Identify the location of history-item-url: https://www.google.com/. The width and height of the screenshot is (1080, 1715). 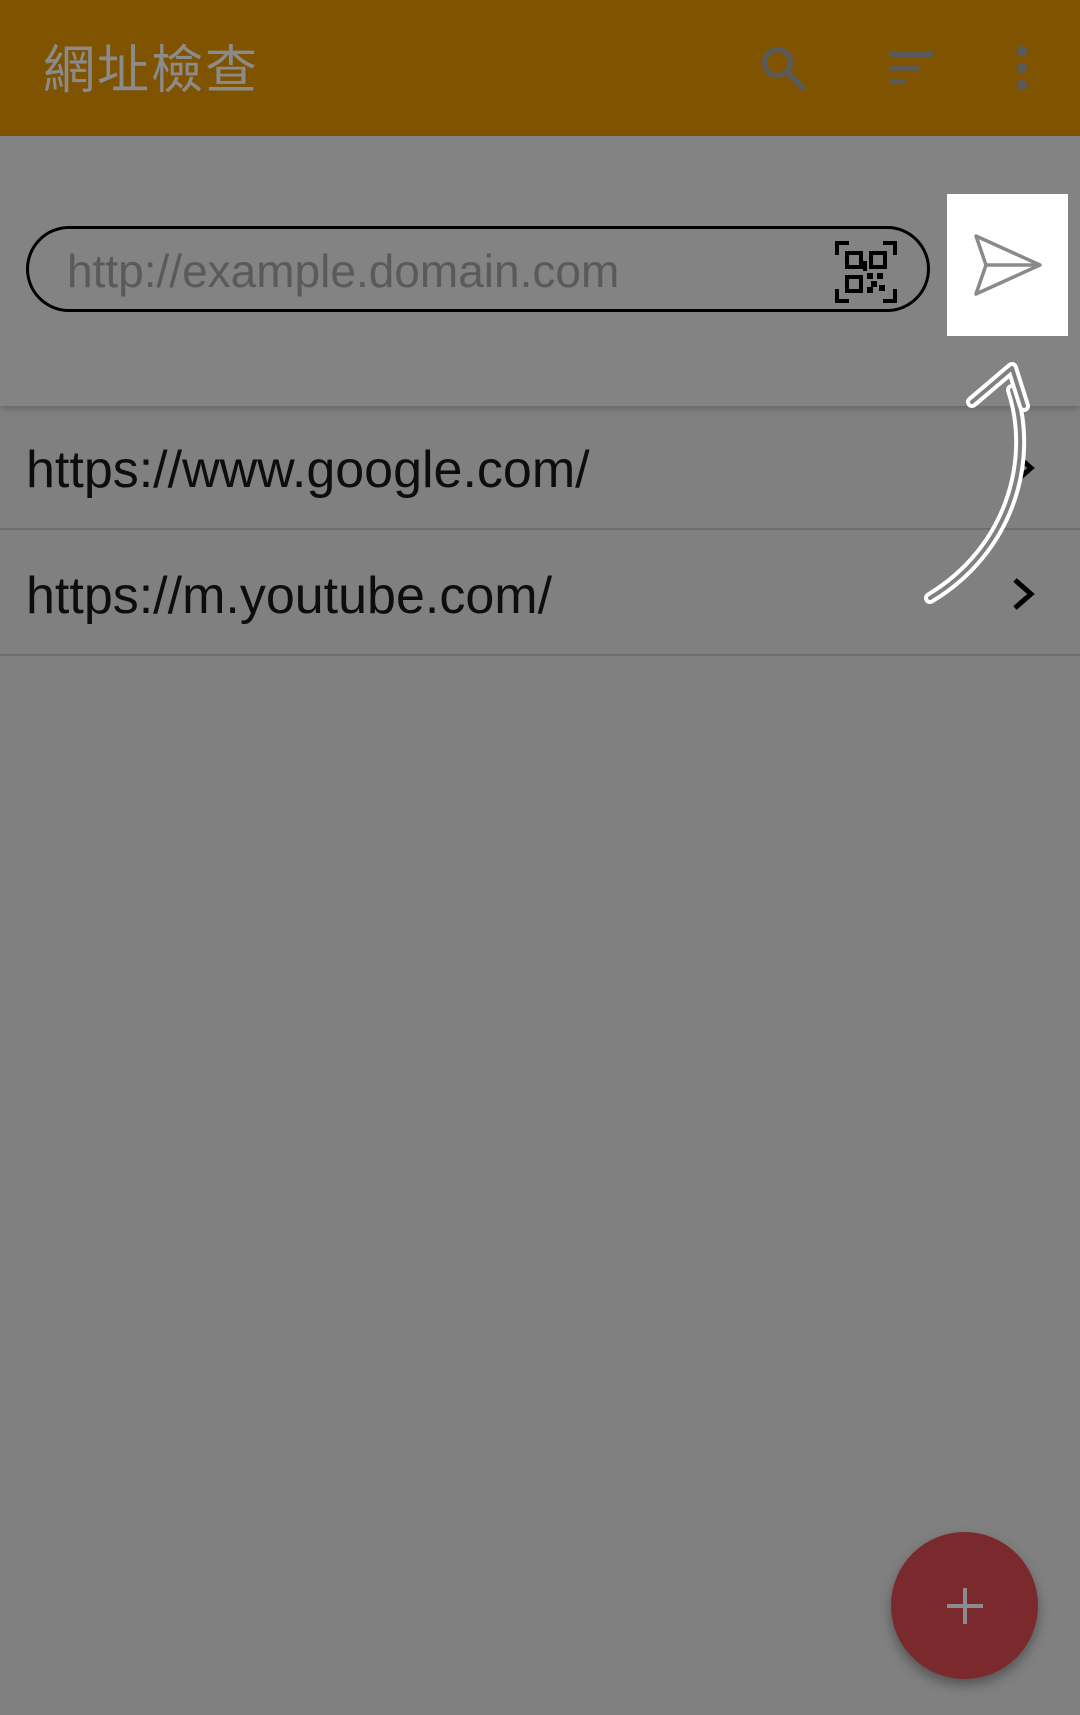
(308, 470).